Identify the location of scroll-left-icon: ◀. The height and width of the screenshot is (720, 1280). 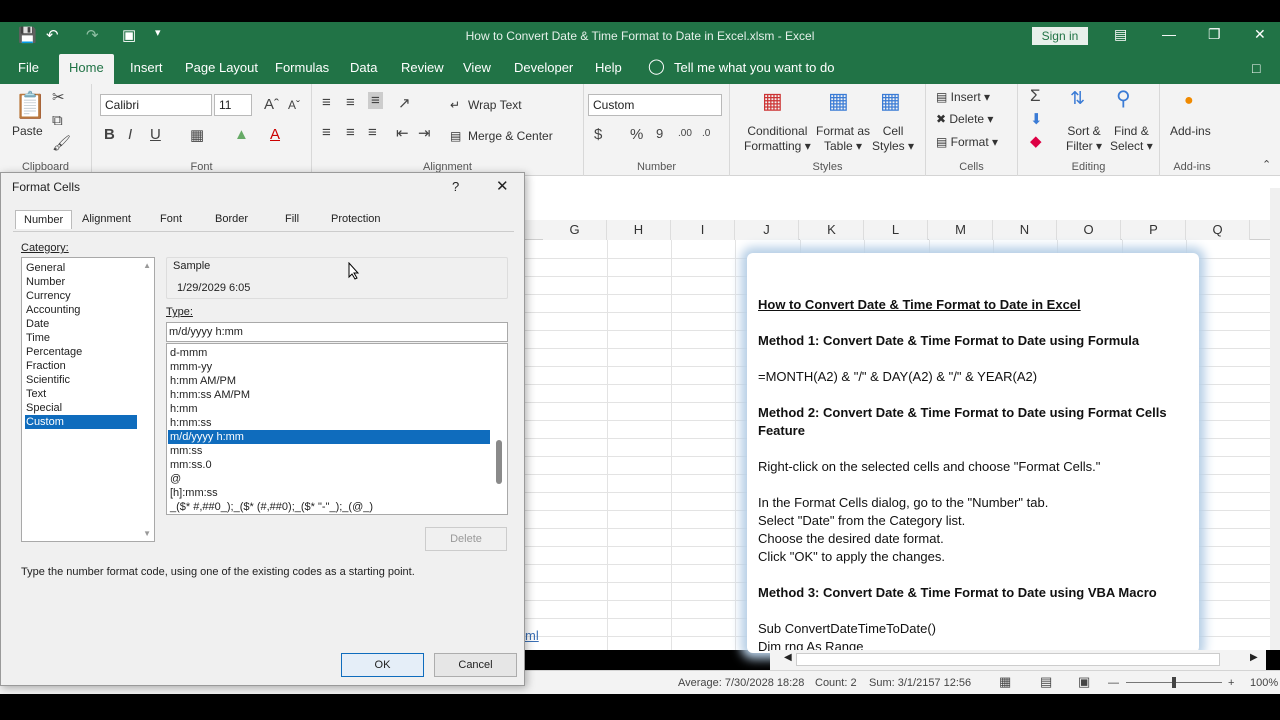
(788, 657).